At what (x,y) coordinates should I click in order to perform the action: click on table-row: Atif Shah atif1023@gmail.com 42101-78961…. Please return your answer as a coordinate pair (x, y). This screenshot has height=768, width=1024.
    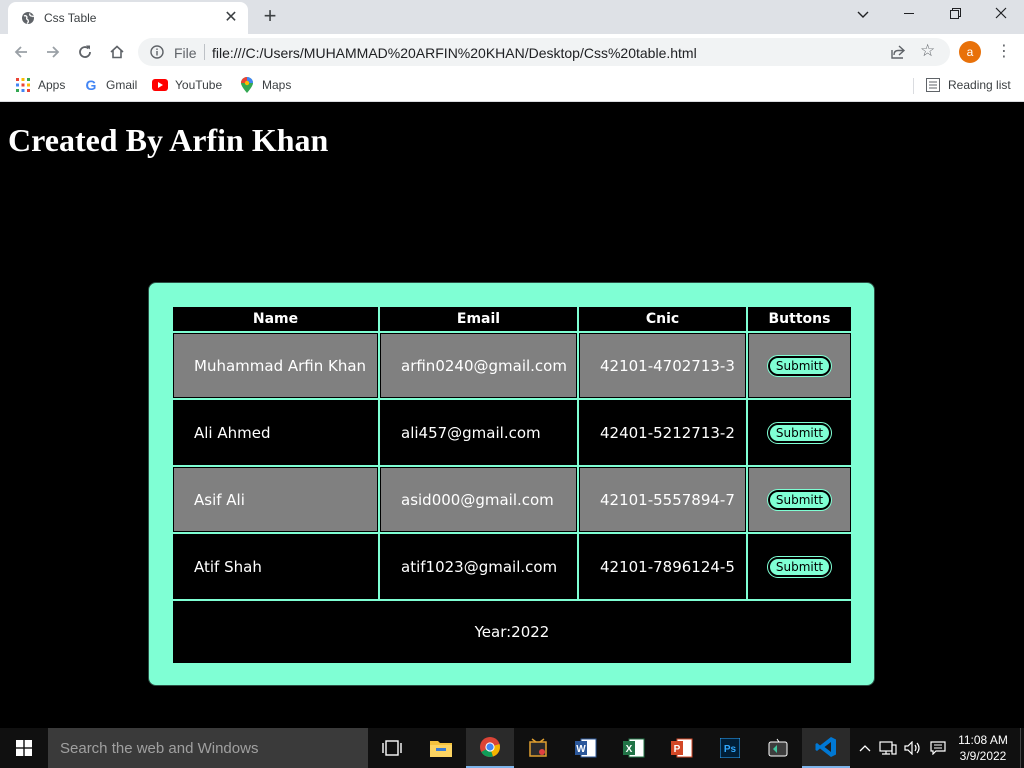
    Looking at the image, I should click on (512, 566).